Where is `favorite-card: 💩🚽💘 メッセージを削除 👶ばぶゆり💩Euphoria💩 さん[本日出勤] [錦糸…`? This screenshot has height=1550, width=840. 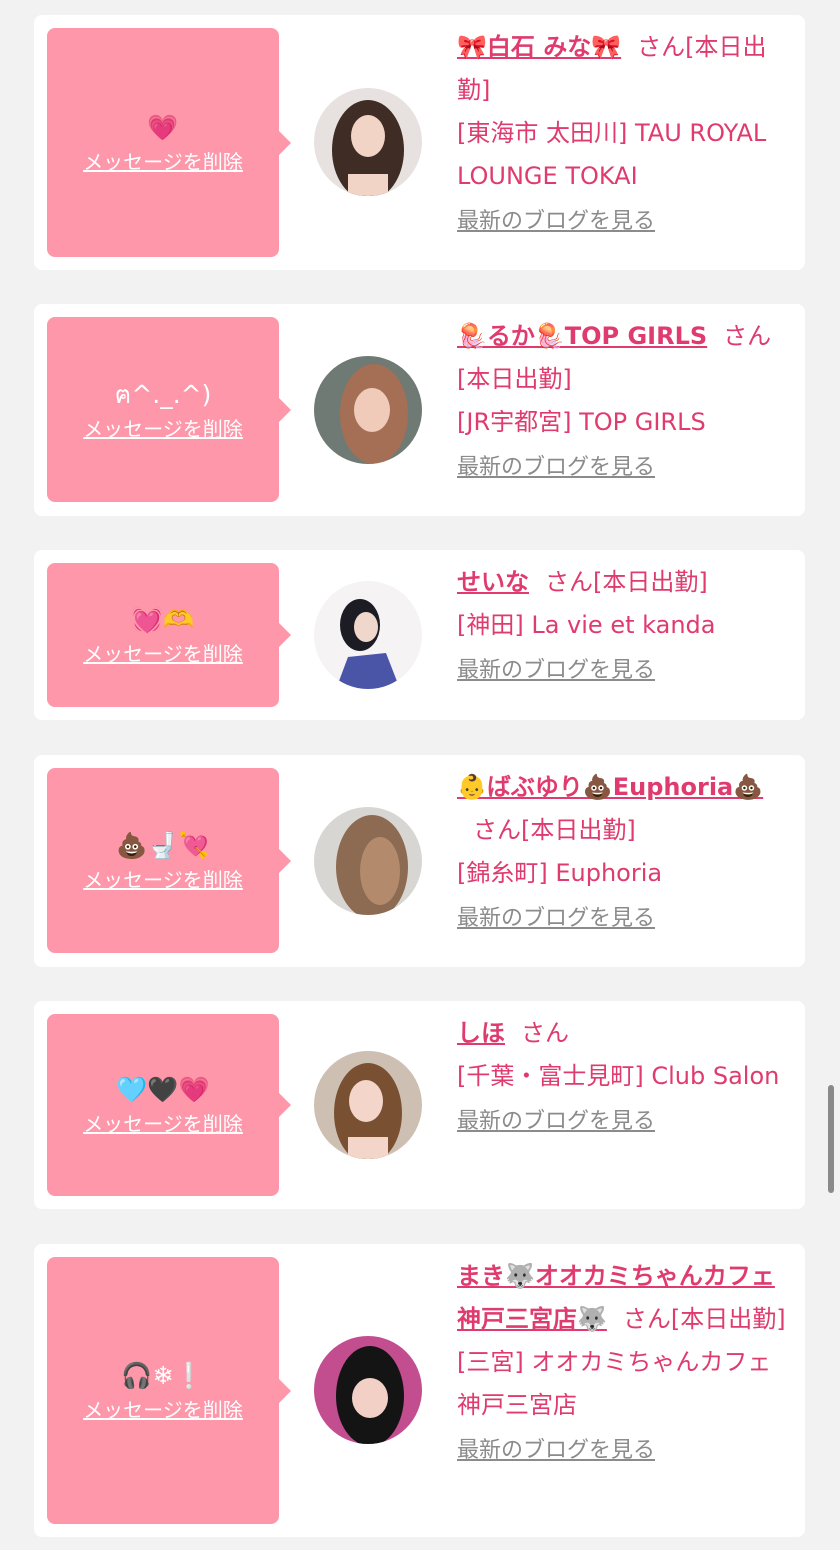 favorite-card: 💩🚽💘 メッセージを削除 👶ばぶゆり💩Euphoria💩 さん[本日出勤] [錦糸… is located at coordinates (419, 861).